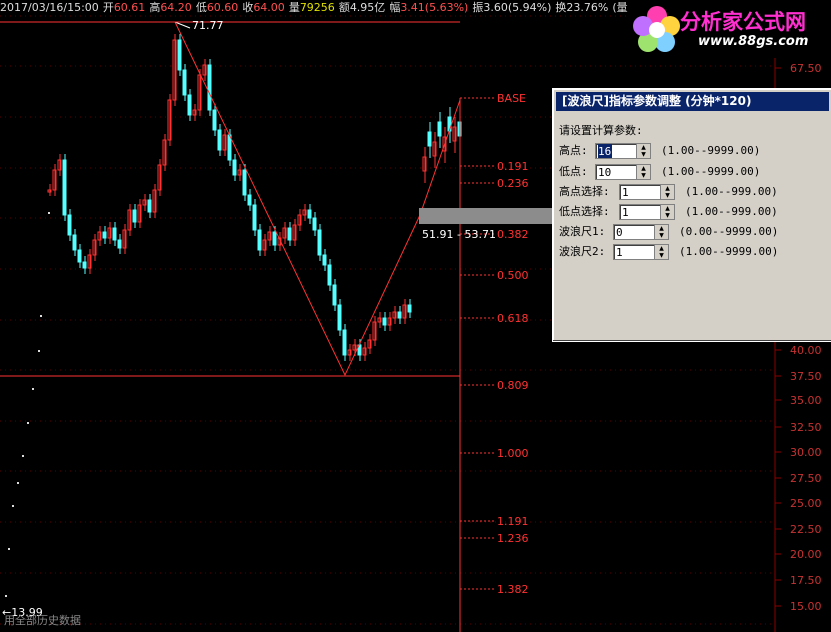  Describe the element at coordinates (647, 212) in the screenshot. I see `low-select-stepper: ▲▼` at that location.